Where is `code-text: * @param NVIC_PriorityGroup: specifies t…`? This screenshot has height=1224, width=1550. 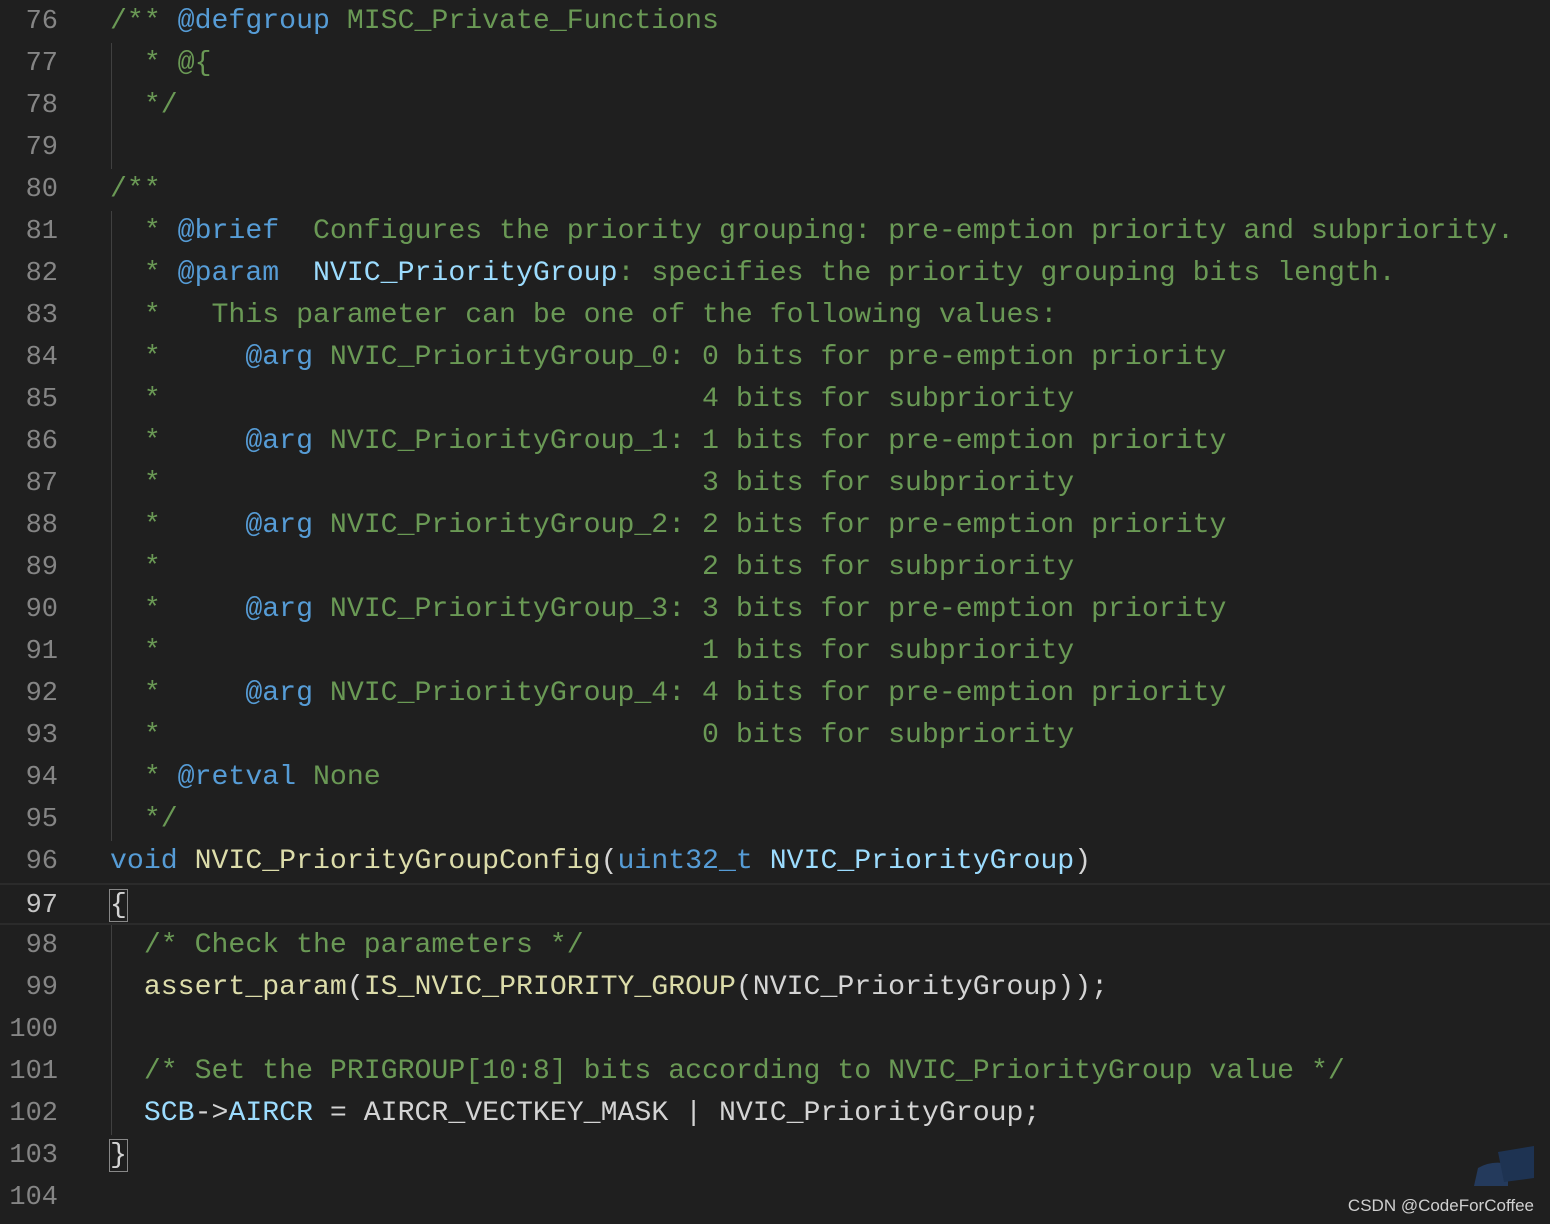 code-text: * @param NVIC_PriorityGroup: specifies t… is located at coordinates (753, 274).